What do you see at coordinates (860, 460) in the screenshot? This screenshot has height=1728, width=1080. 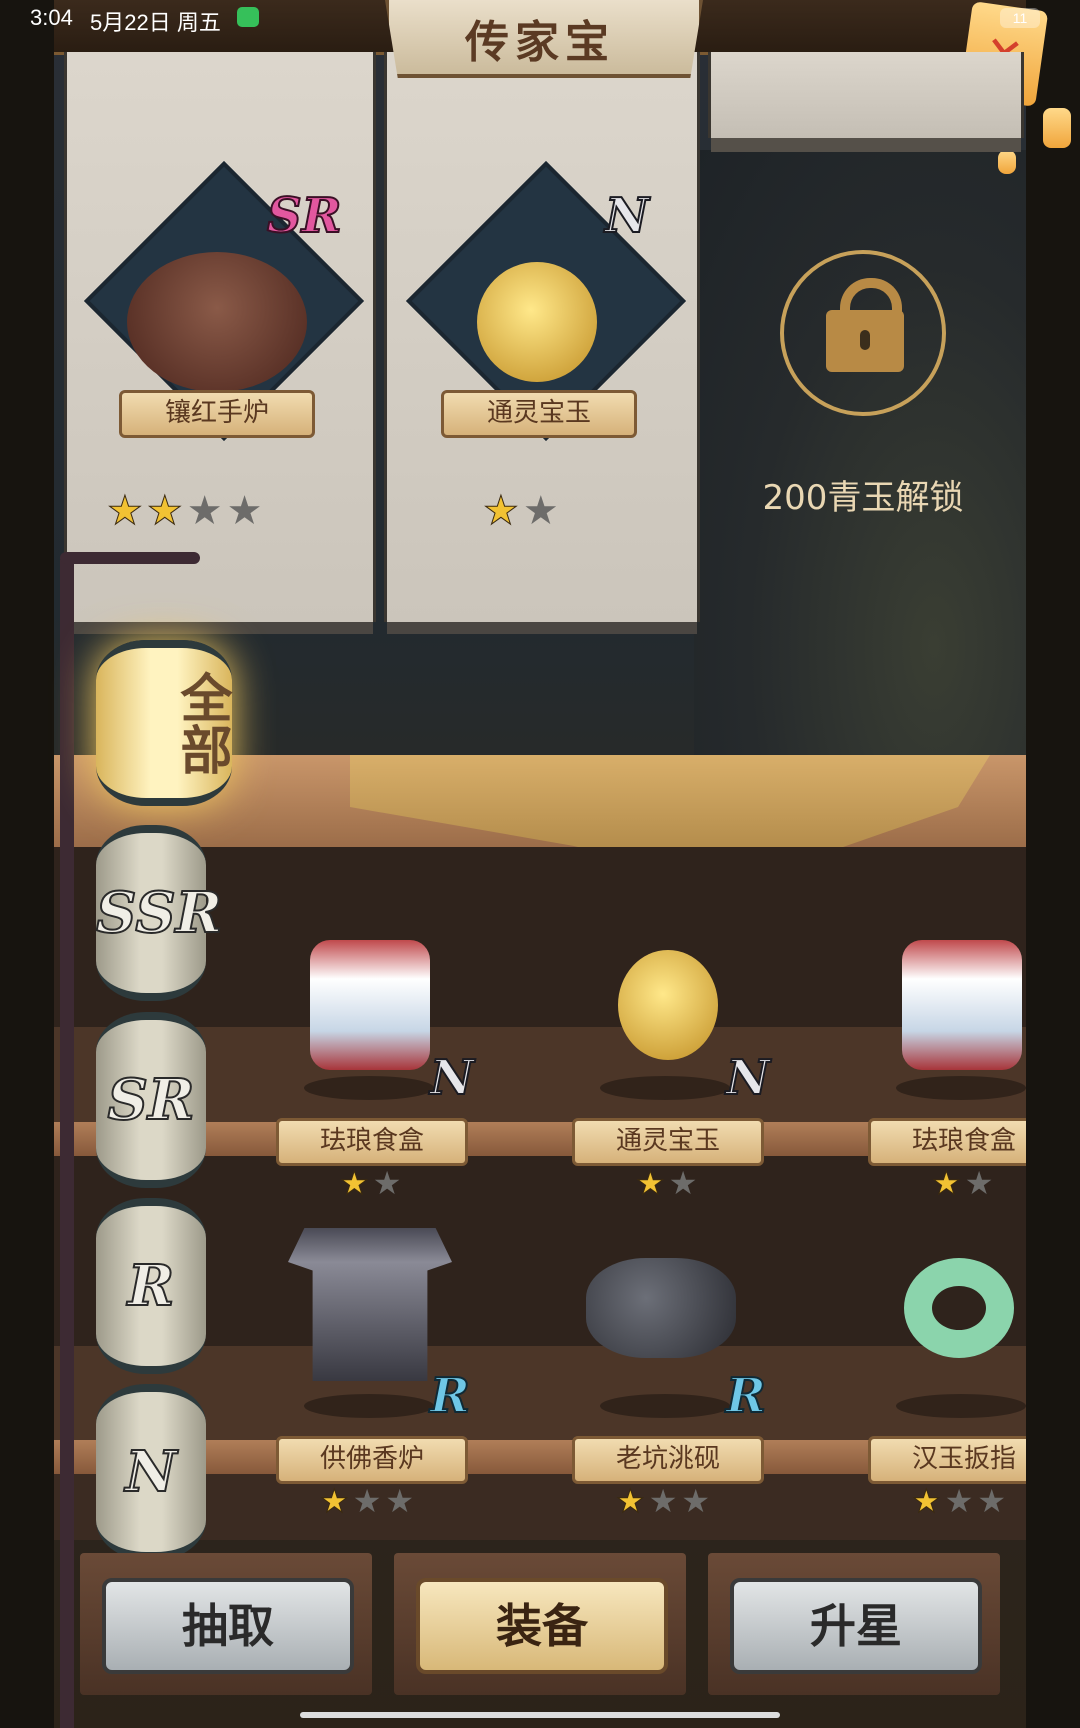 I see `background-scenery` at bounding box center [860, 460].